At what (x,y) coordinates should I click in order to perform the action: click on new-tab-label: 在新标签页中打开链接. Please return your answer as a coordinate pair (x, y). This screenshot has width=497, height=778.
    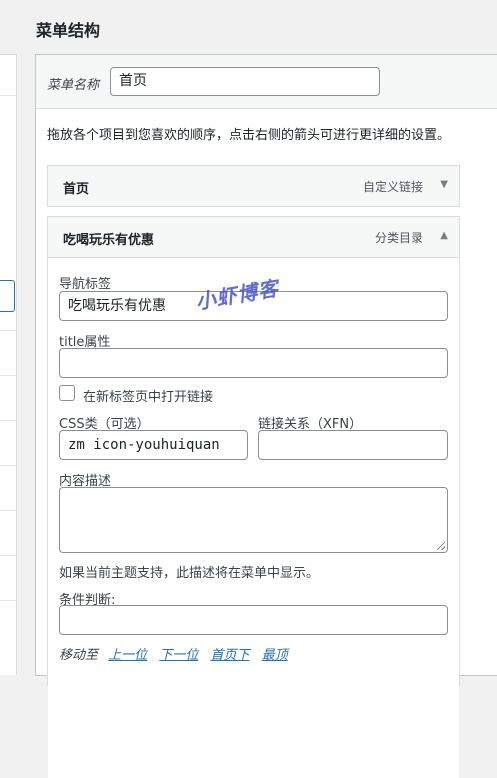
    Looking at the image, I should click on (148, 397).